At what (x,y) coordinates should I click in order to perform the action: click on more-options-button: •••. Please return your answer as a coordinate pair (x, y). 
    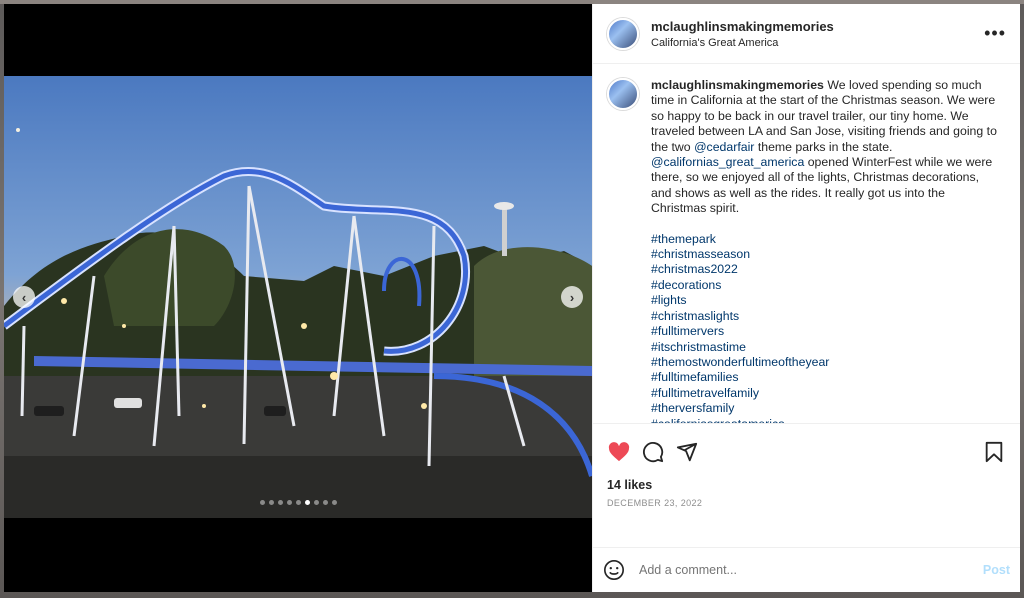
    Looking at the image, I should click on (995, 33).